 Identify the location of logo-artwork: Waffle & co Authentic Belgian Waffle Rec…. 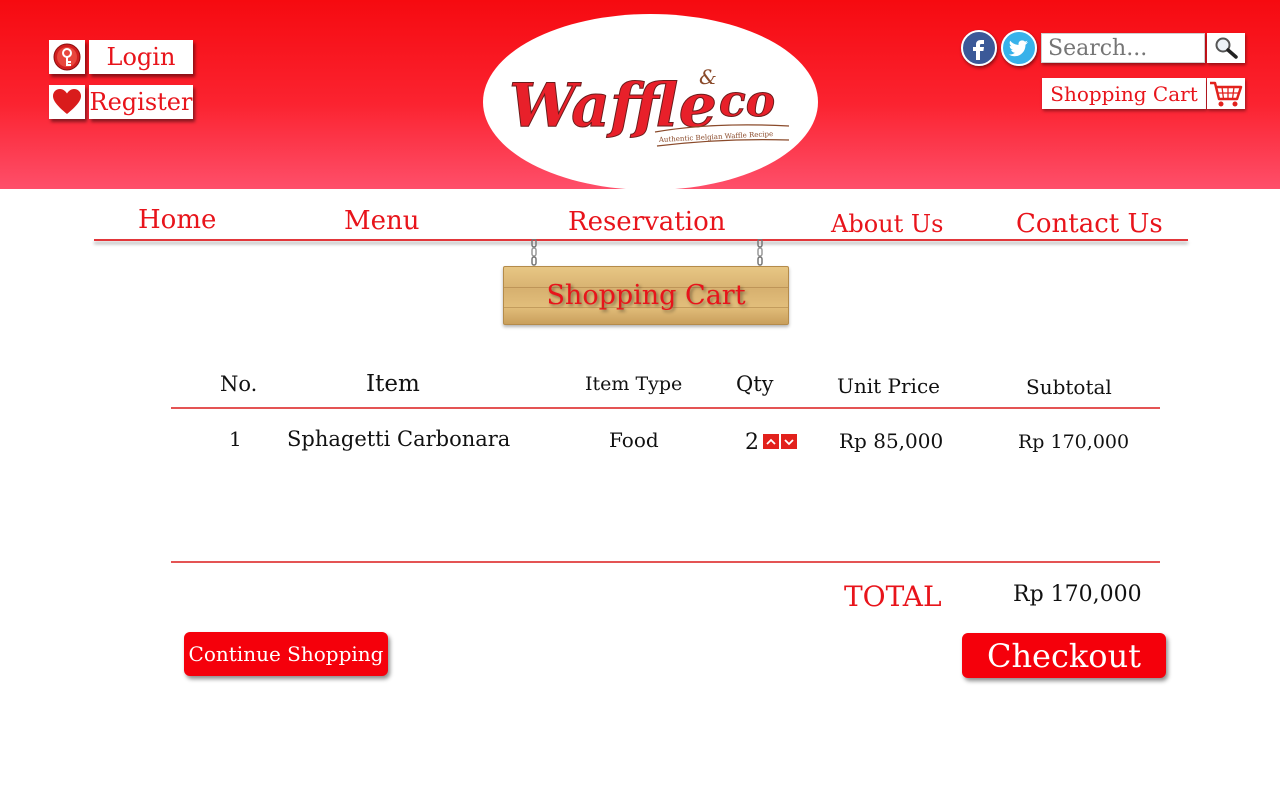
(649, 106).